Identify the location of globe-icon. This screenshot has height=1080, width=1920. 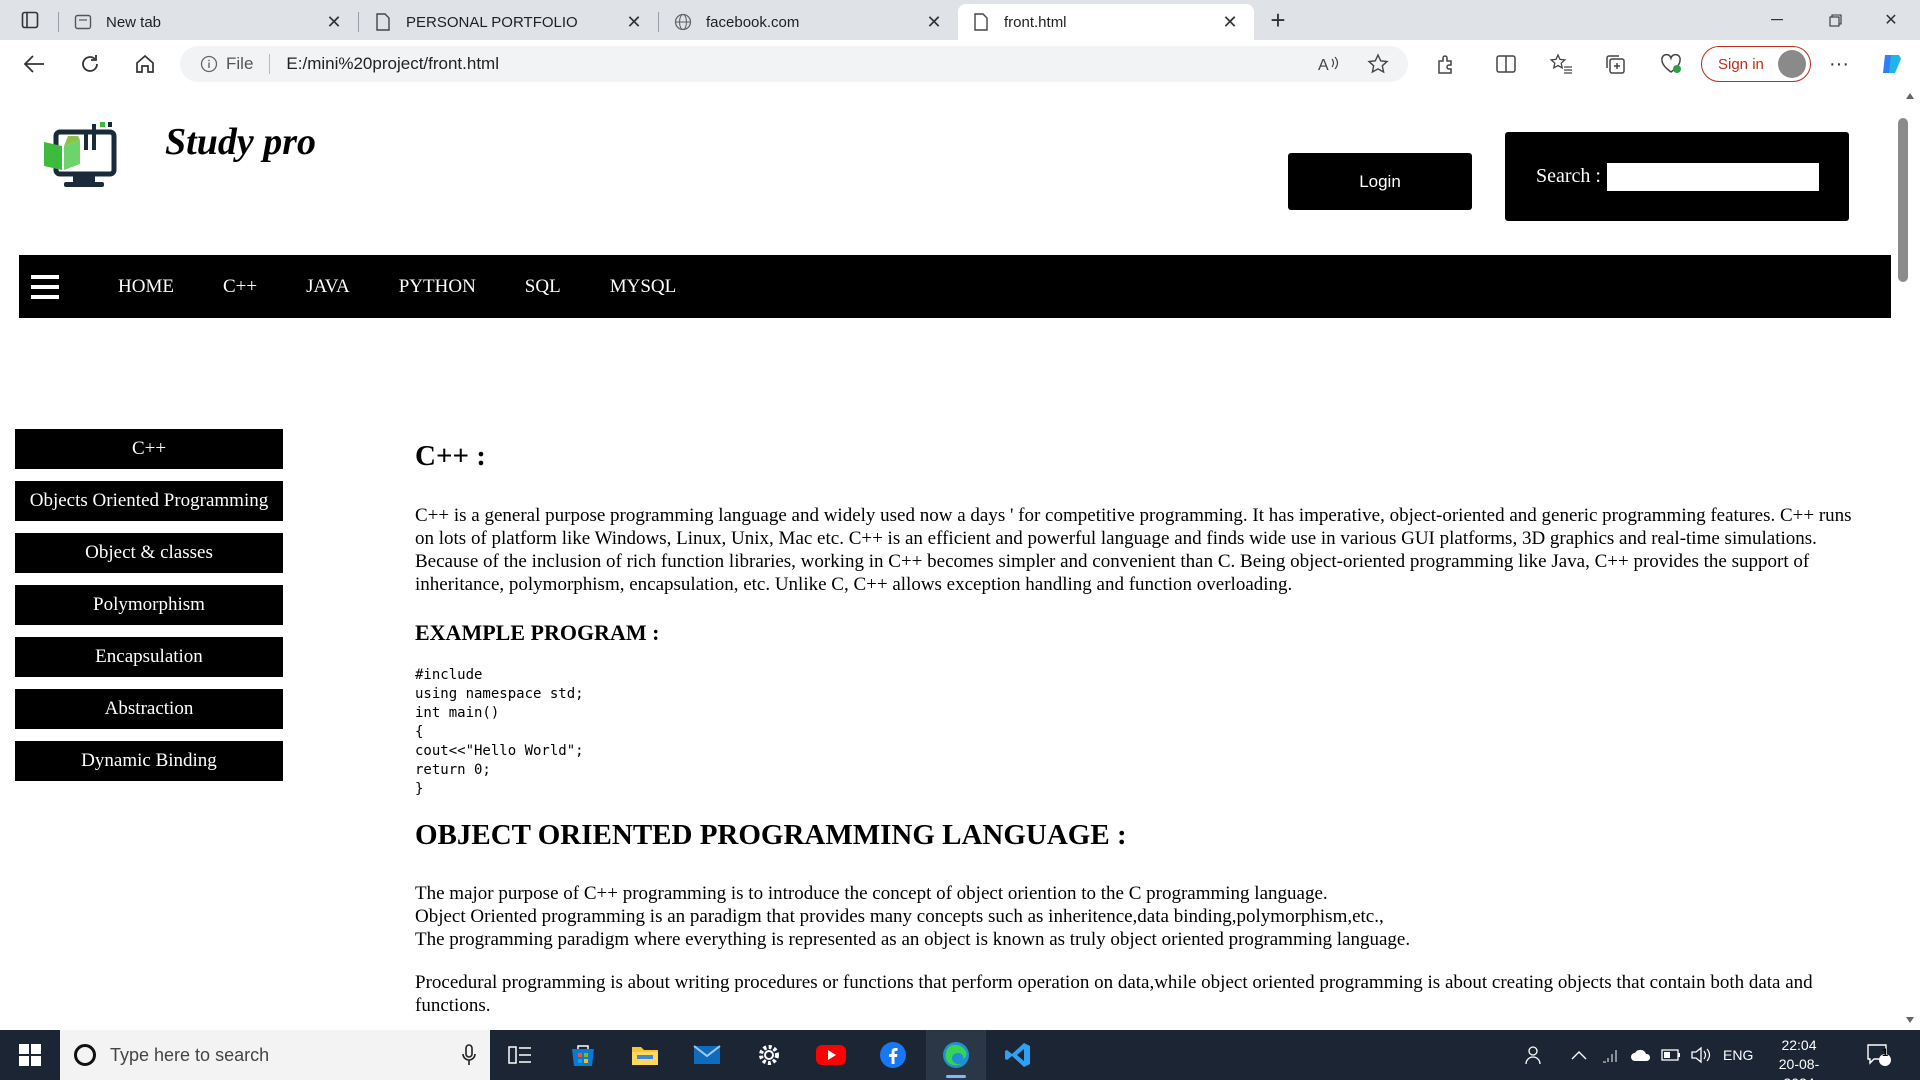
(683, 22).